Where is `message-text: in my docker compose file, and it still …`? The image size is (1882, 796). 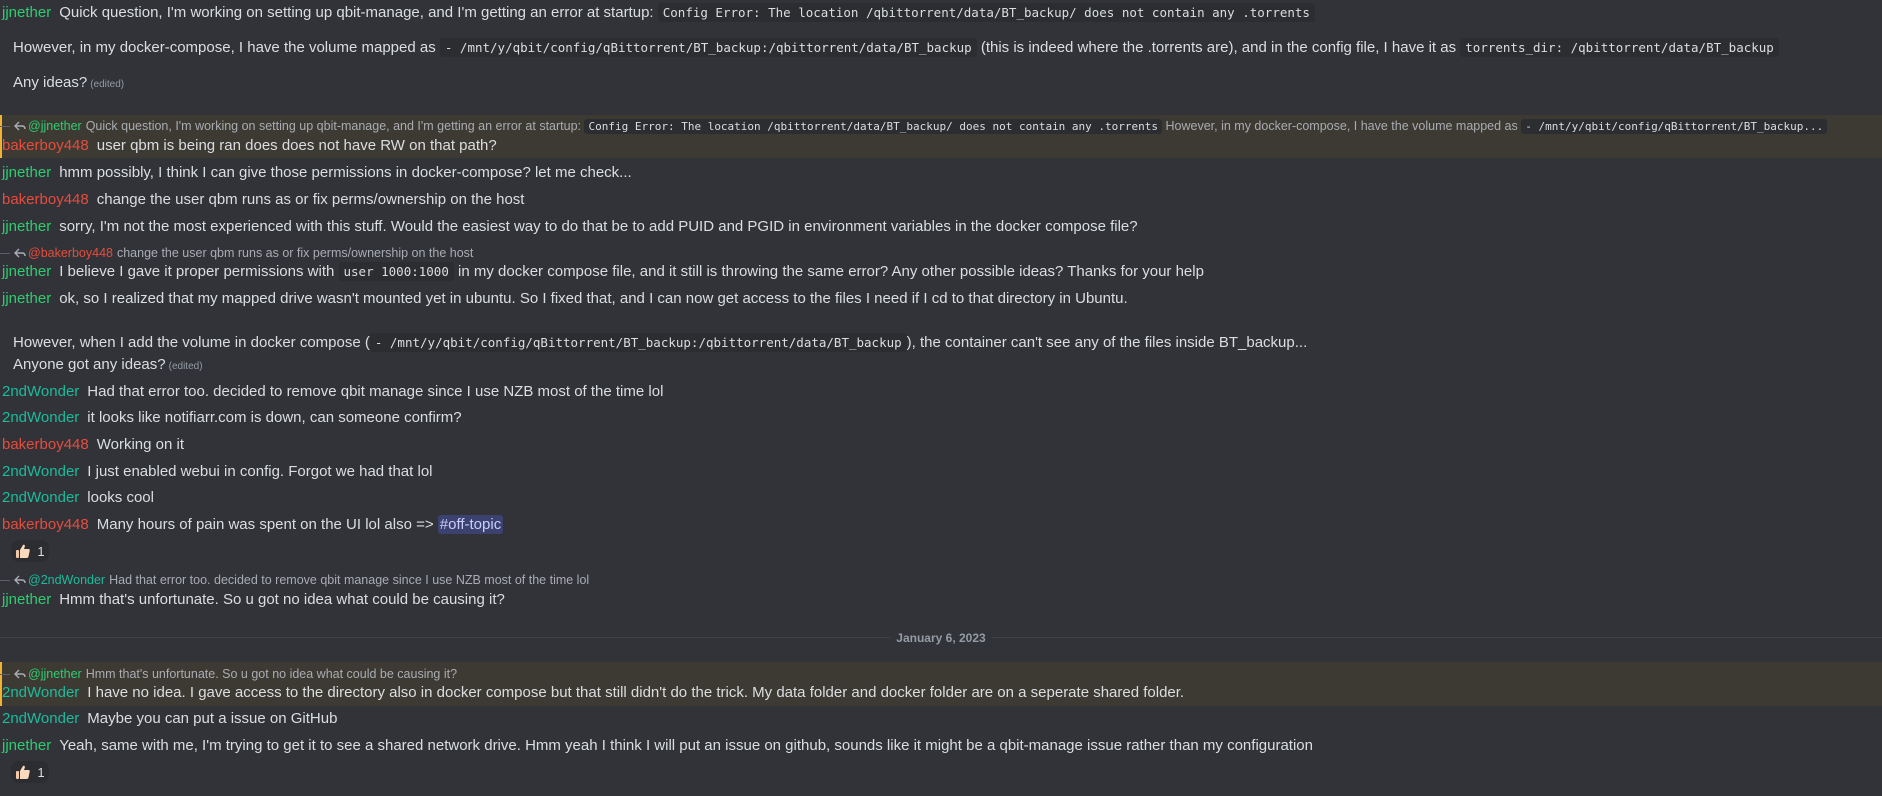
message-text: in my docker compose file, and it still … is located at coordinates (828, 271).